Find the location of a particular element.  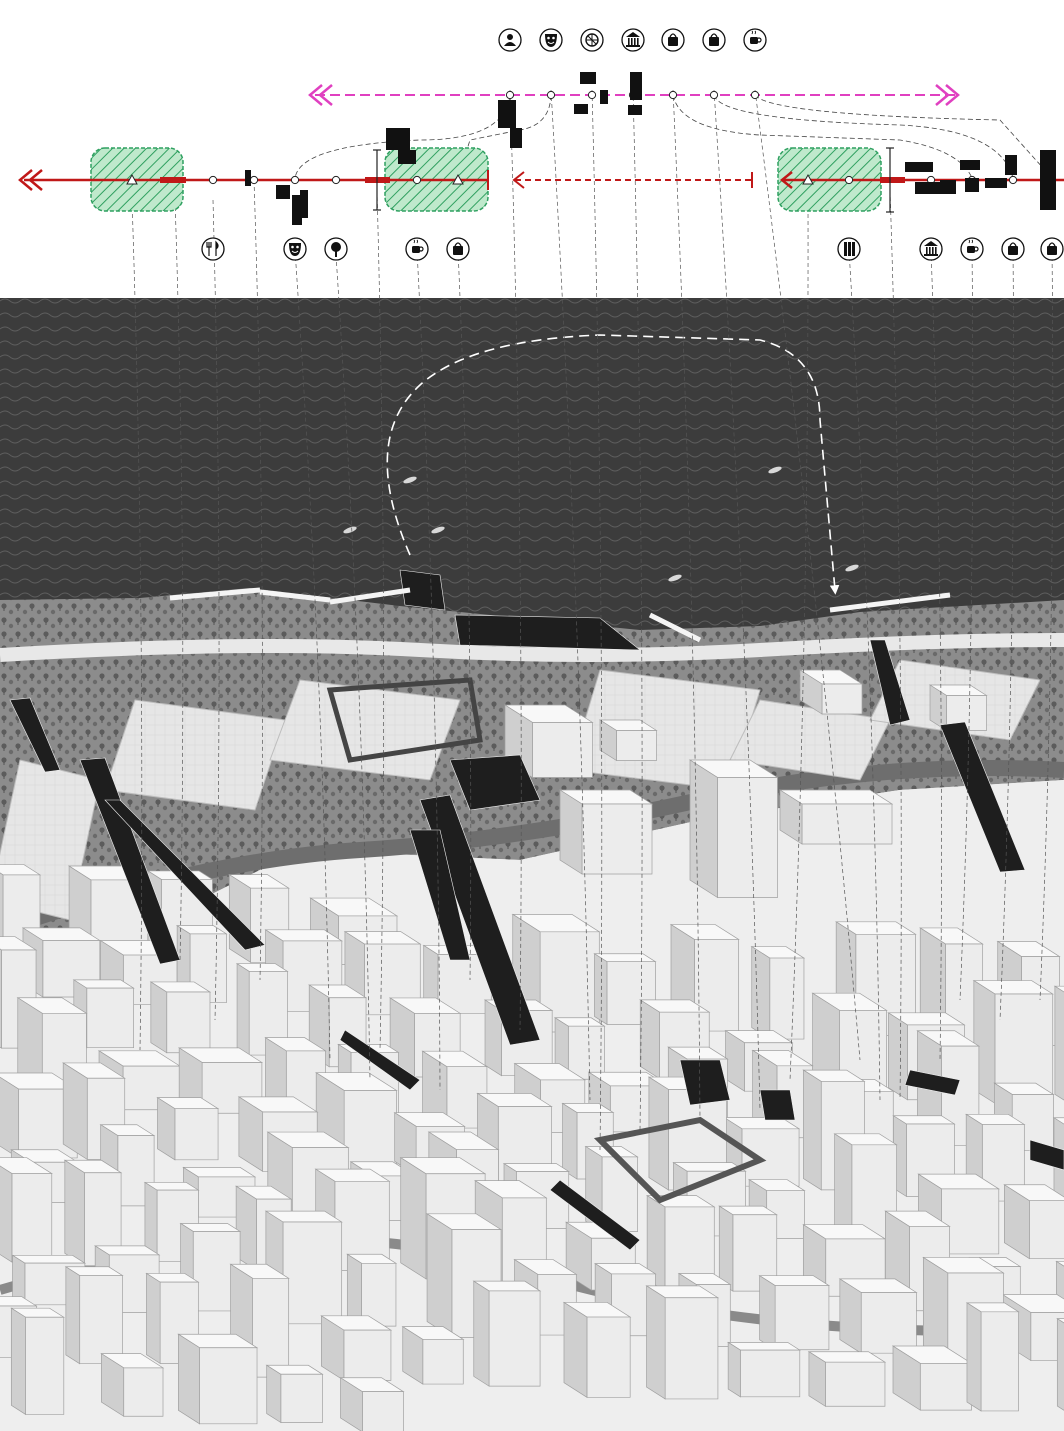

tourist-guide-icon is located at coordinates (510, 40).